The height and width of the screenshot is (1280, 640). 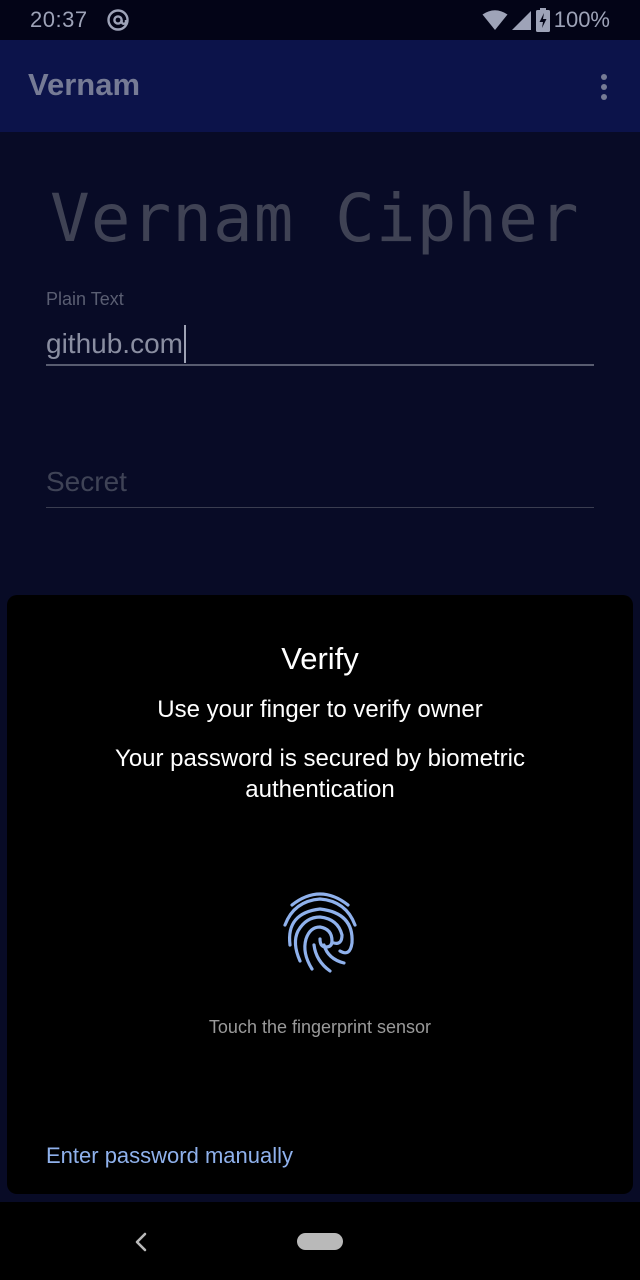 What do you see at coordinates (184, 344) in the screenshot?
I see `text-cursor` at bounding box center [184, 344].